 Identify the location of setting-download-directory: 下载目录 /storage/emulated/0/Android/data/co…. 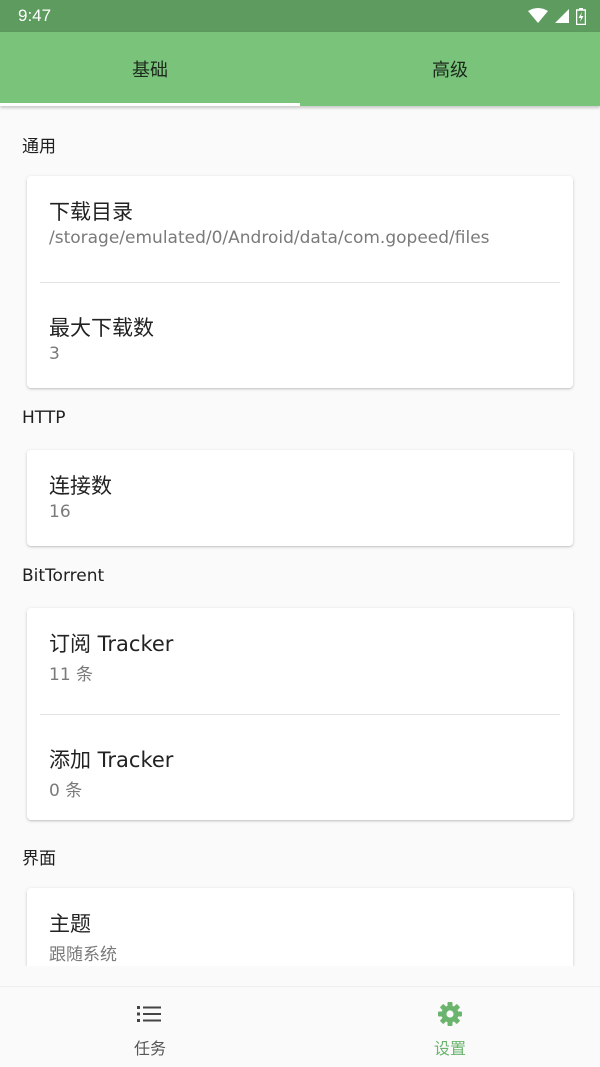
(300, 229).